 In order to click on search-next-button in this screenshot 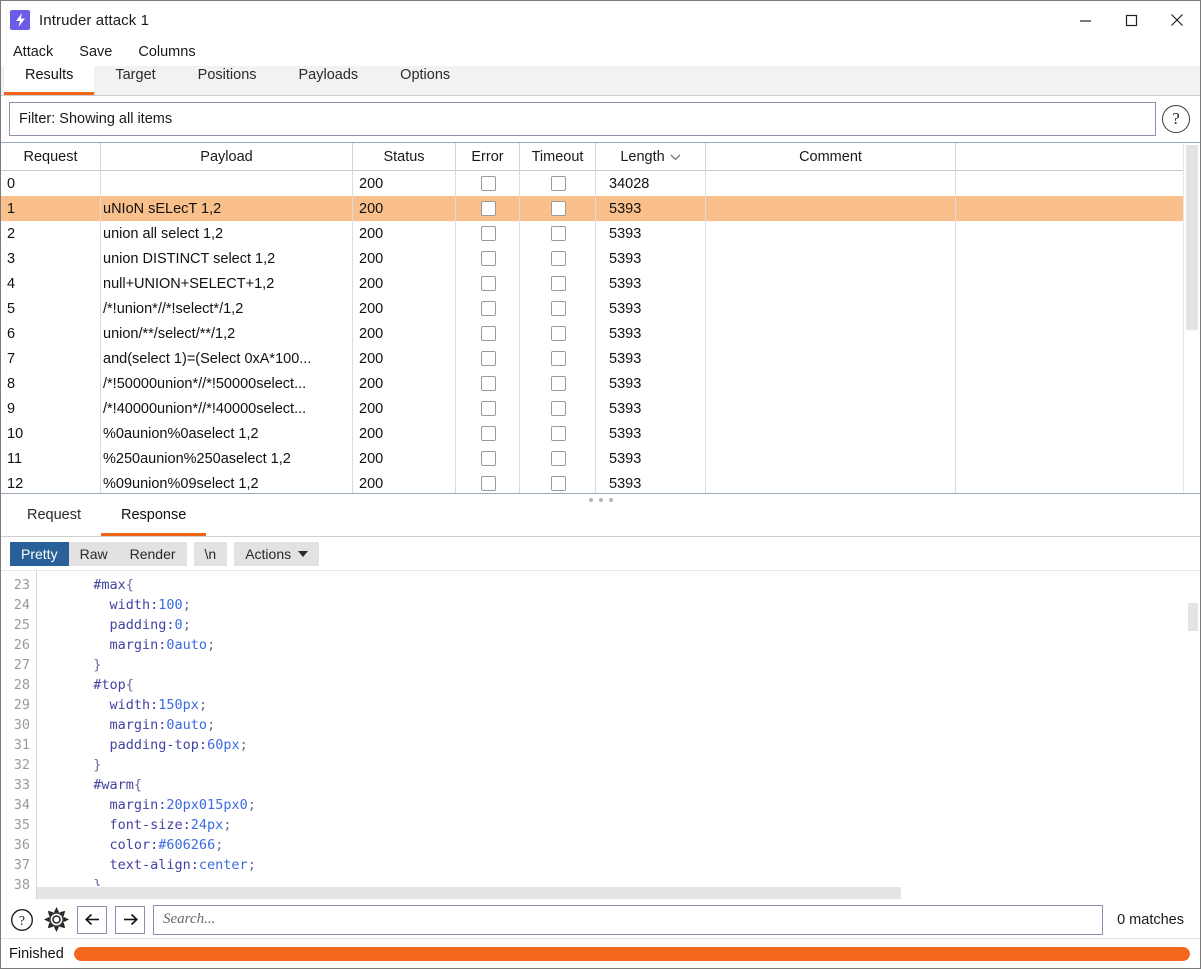, I will do `click(130, 919)`.